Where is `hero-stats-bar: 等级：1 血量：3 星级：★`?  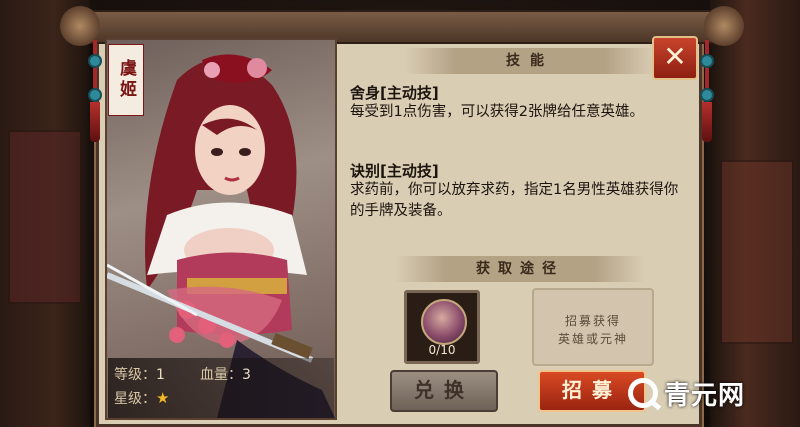
hero-stats-bar: 等级：1 血量：3 星级：★ is located at coordinates (221, 388).